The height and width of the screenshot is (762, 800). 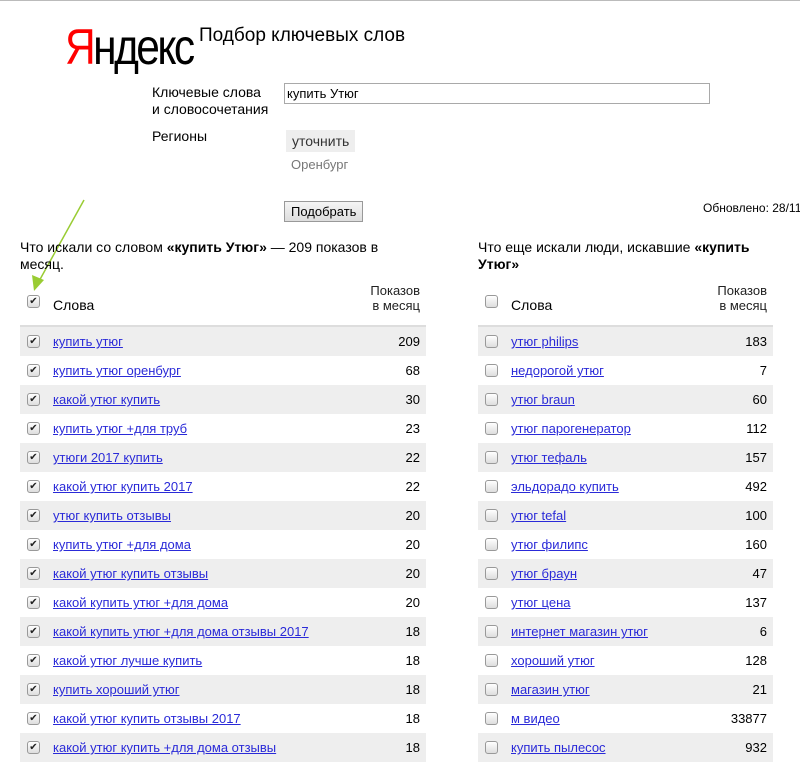 What do you see at coordinates (557, 370) in the screenshot?
I see `keyword-link: недорогой утюг` at bounding box center [557, 370].